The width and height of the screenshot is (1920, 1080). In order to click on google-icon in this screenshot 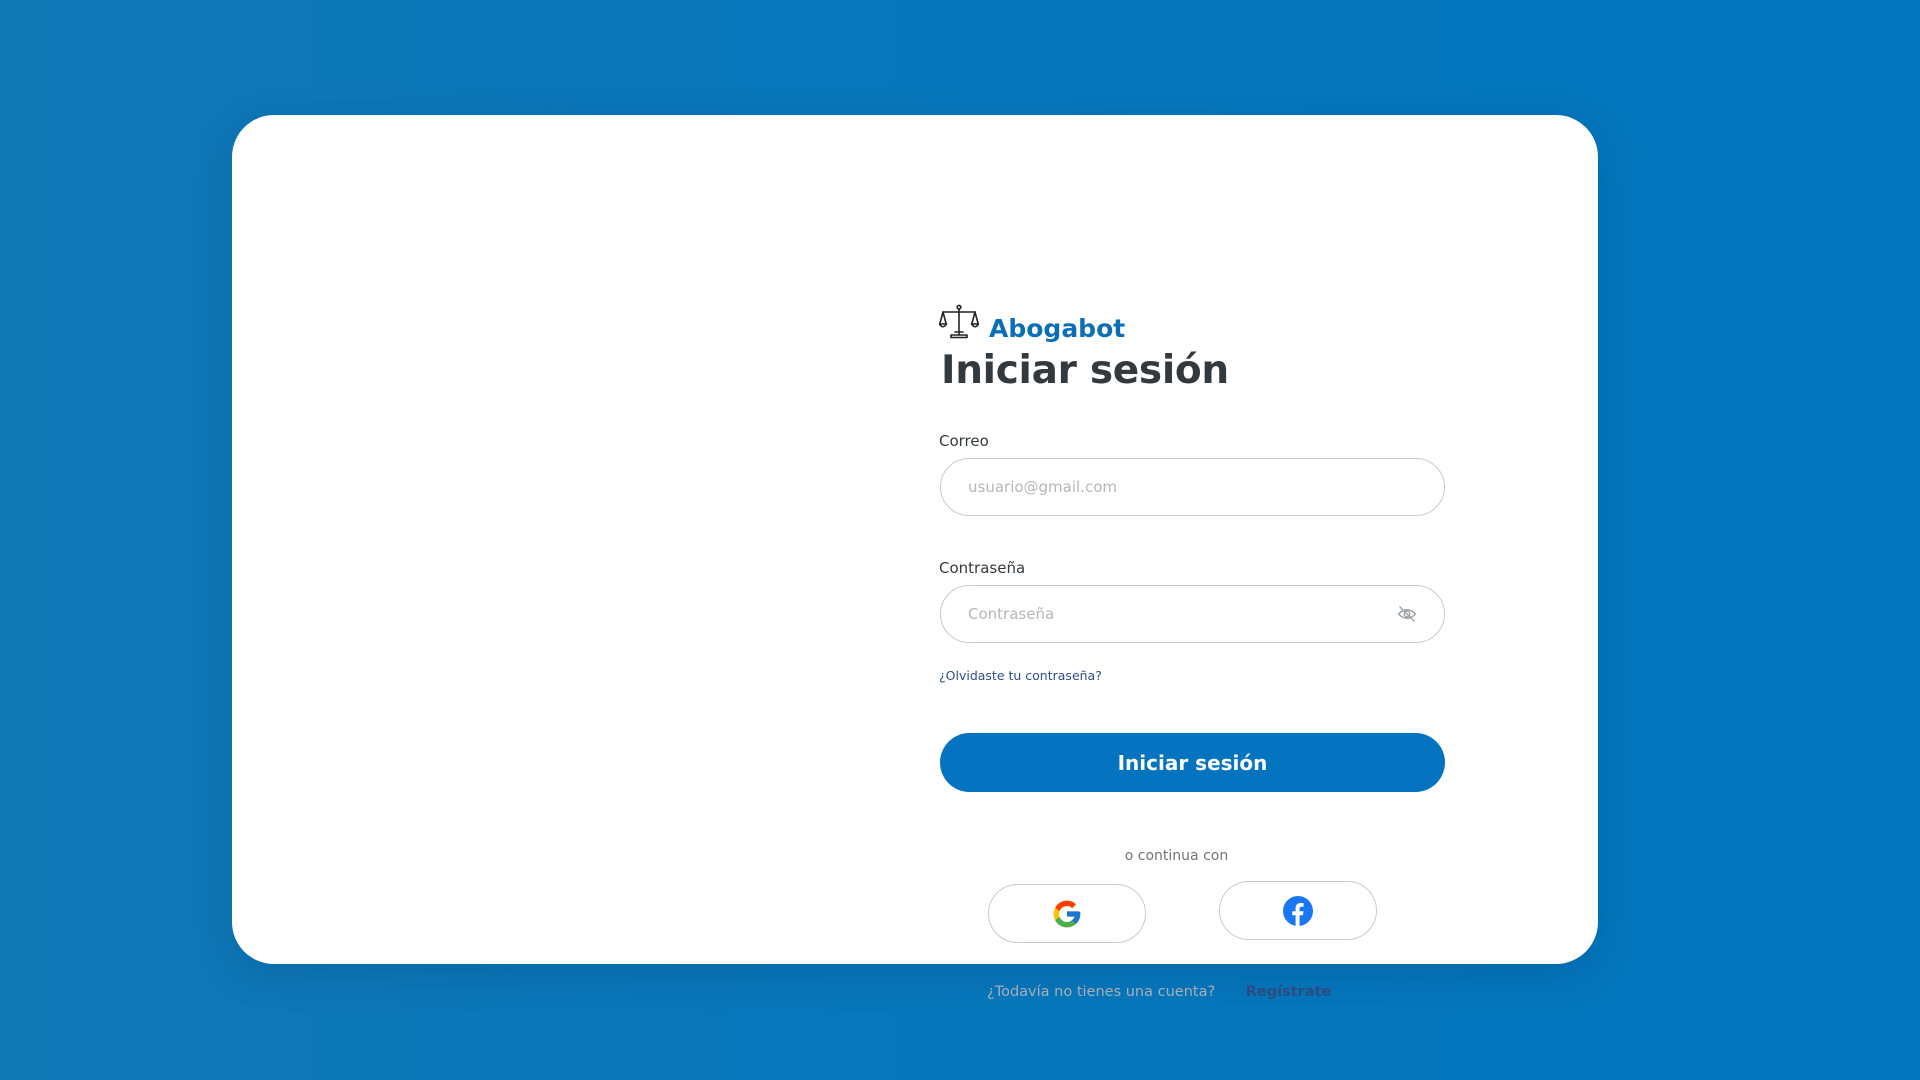, I will do `click(1067, 913)`.